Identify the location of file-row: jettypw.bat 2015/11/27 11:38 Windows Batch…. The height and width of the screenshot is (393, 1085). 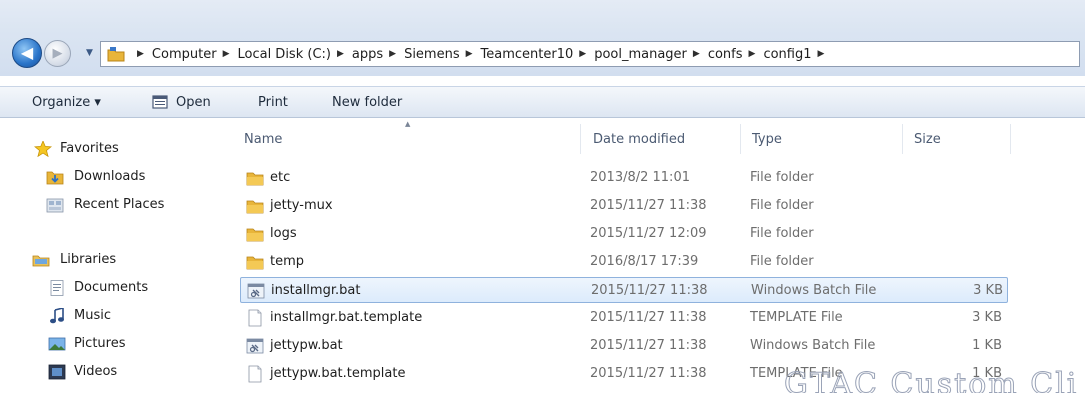
(624, 346).